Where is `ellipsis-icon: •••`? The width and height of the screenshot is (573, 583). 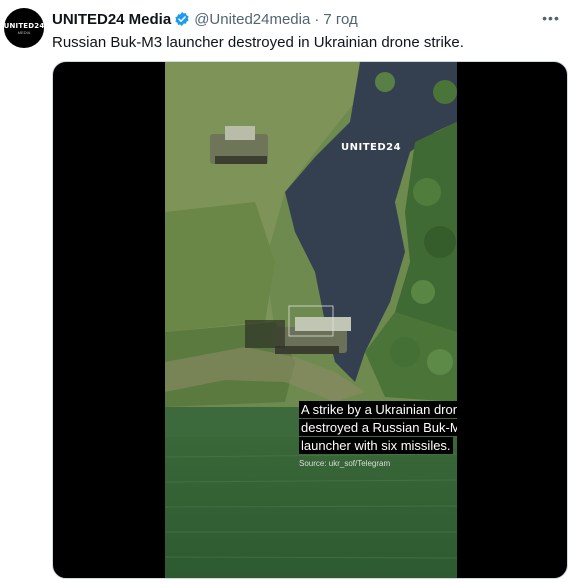 ellipsis-icon: ••• is located at coordinates (551, 18).